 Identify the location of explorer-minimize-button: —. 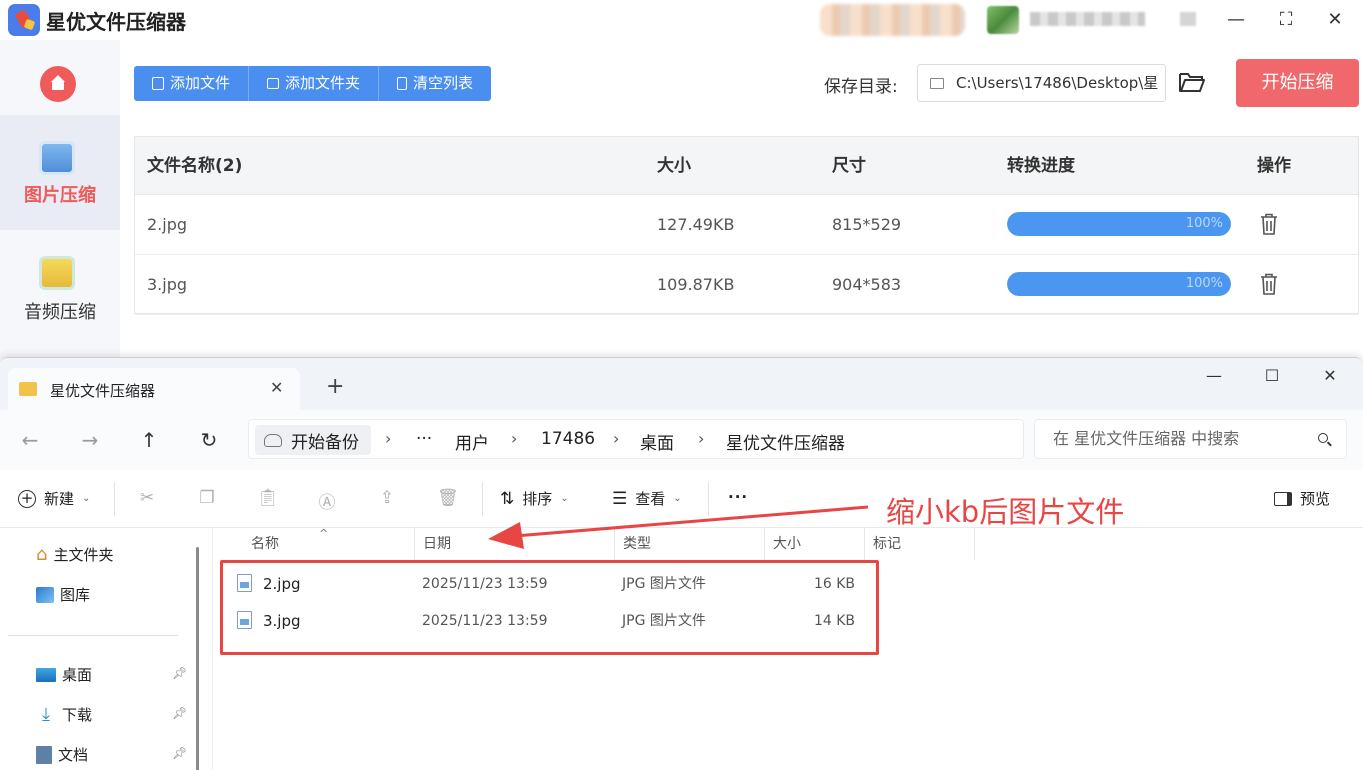
(1214, 375).